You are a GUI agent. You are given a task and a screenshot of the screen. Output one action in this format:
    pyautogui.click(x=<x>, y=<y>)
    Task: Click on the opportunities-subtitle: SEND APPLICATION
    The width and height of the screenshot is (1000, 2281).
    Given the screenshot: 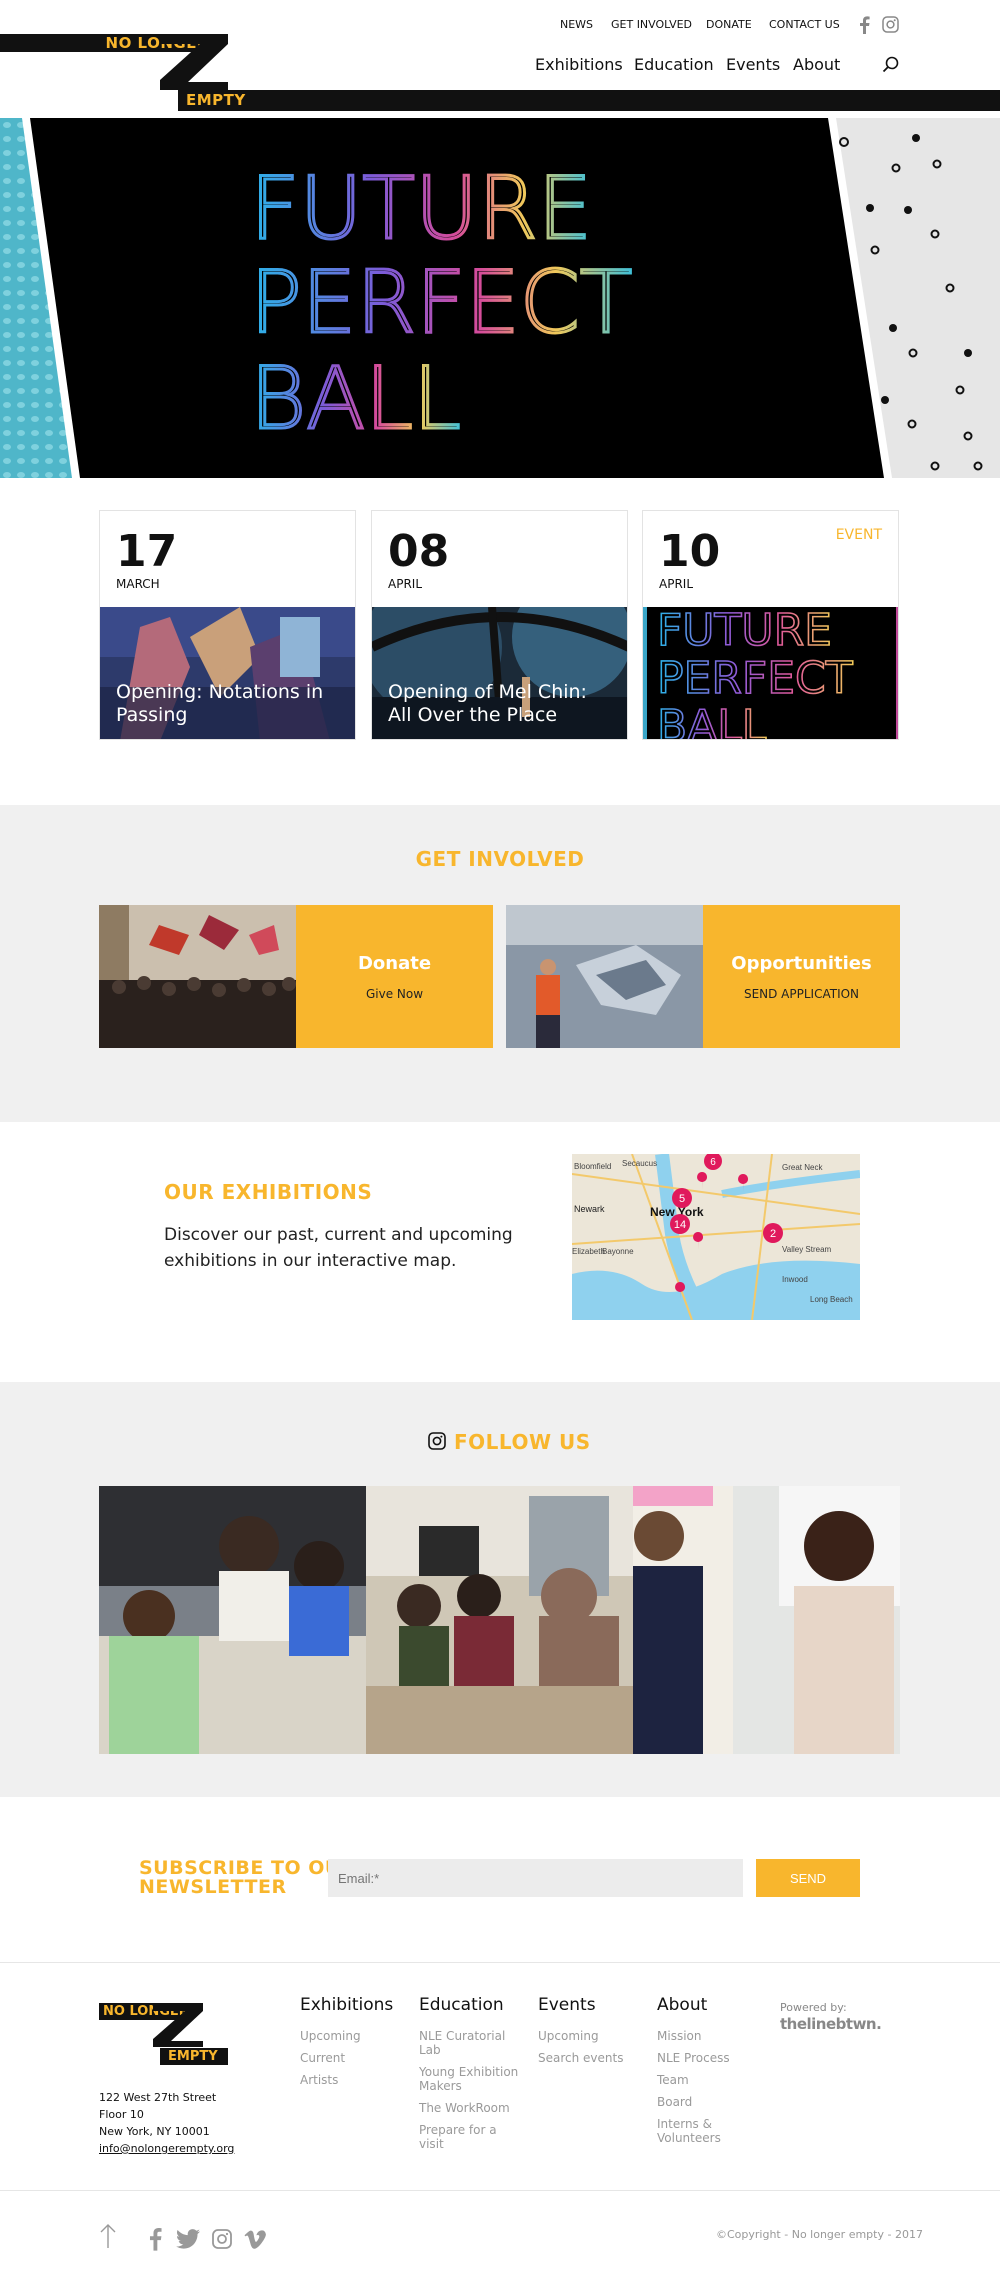 What is the action you would take?
    pyautogui.click(x=801, y=994)
    